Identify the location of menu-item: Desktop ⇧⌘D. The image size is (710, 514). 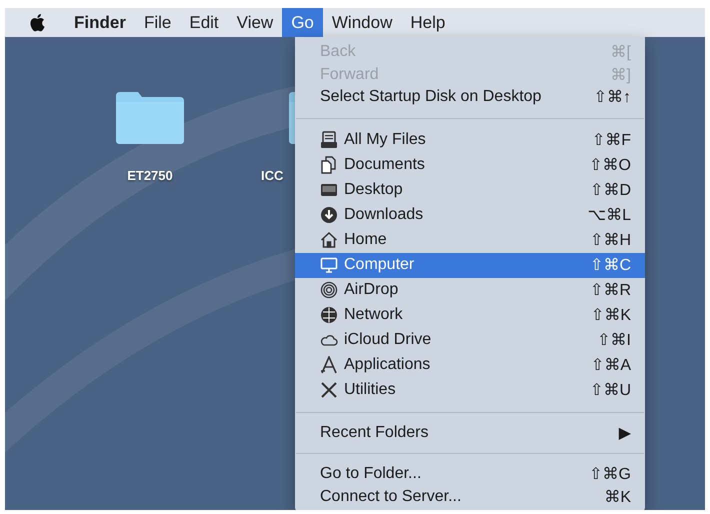
(470, 190).